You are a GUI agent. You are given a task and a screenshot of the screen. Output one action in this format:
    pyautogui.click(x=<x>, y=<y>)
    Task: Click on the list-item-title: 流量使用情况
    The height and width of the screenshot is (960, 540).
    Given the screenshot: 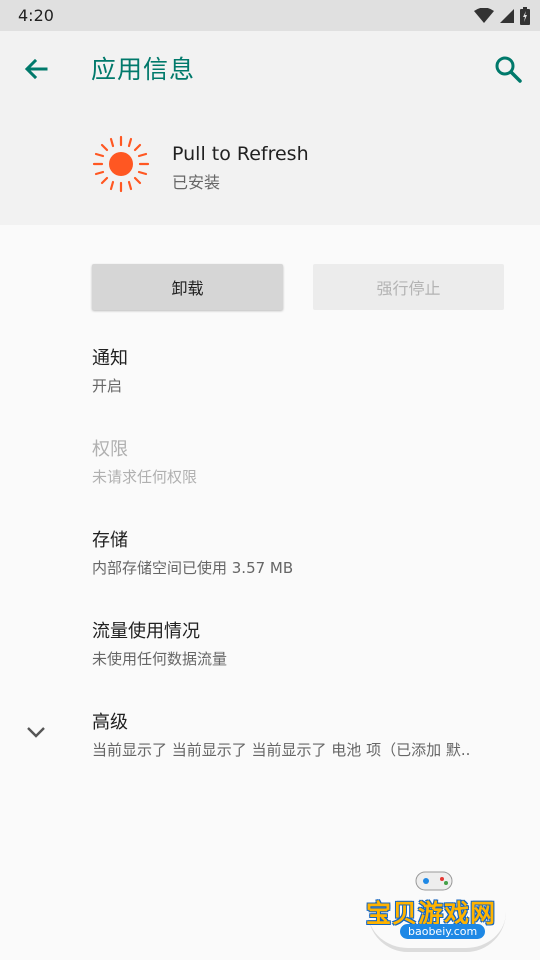 What is the action you would take?
    pyautogui.click(x=146, y=631)
    